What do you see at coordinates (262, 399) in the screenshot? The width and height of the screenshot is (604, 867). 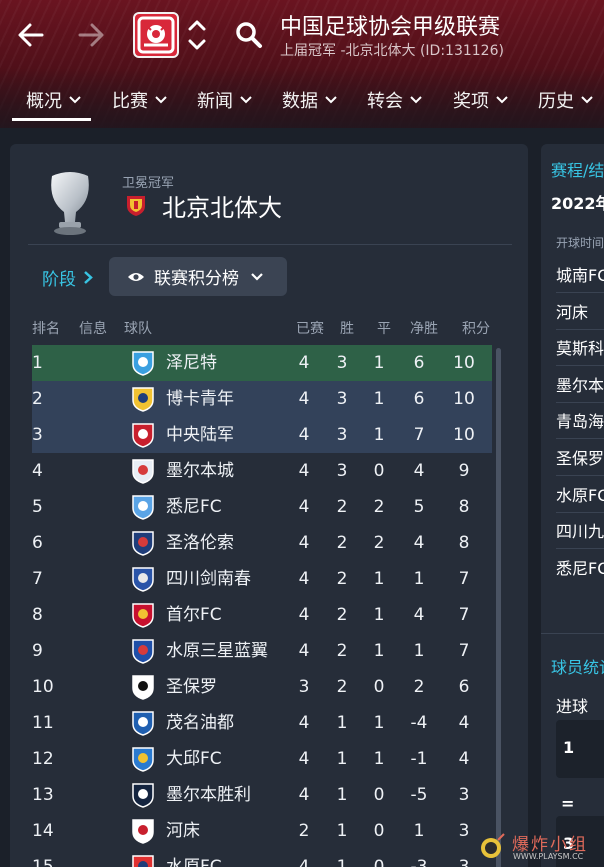 I see `table-row: 2 博卡青年 4 3 1 6 10` at bounding box center [262, 399].